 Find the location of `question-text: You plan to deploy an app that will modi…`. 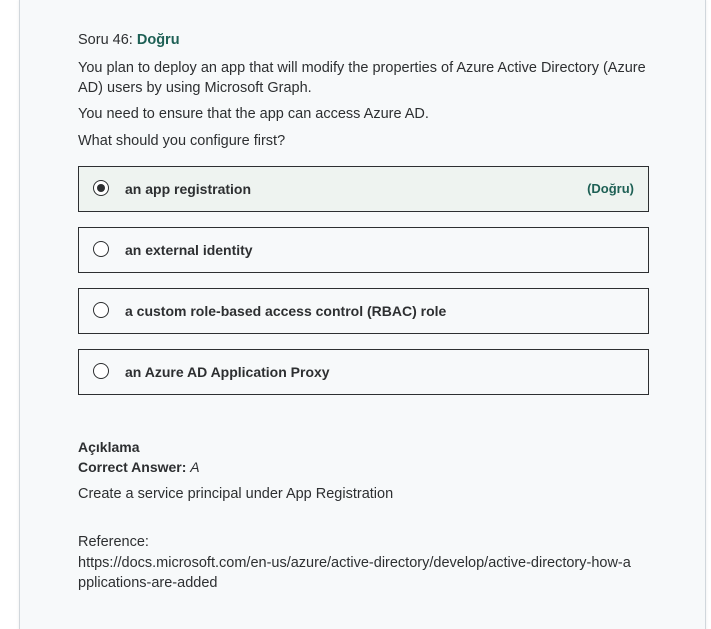

question-text: You plan to deploy an app that will modi… is located at coordinates (362, 78).